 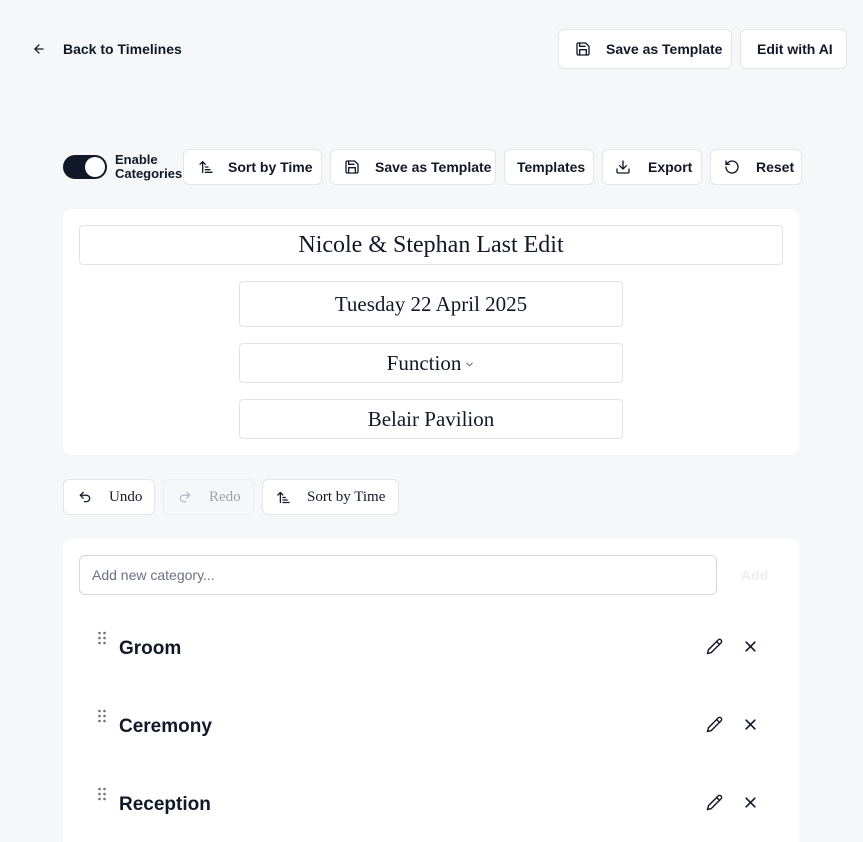 I want to click on event-date-field: Tuesday 22 April 2025, so click(x=431, y=304).